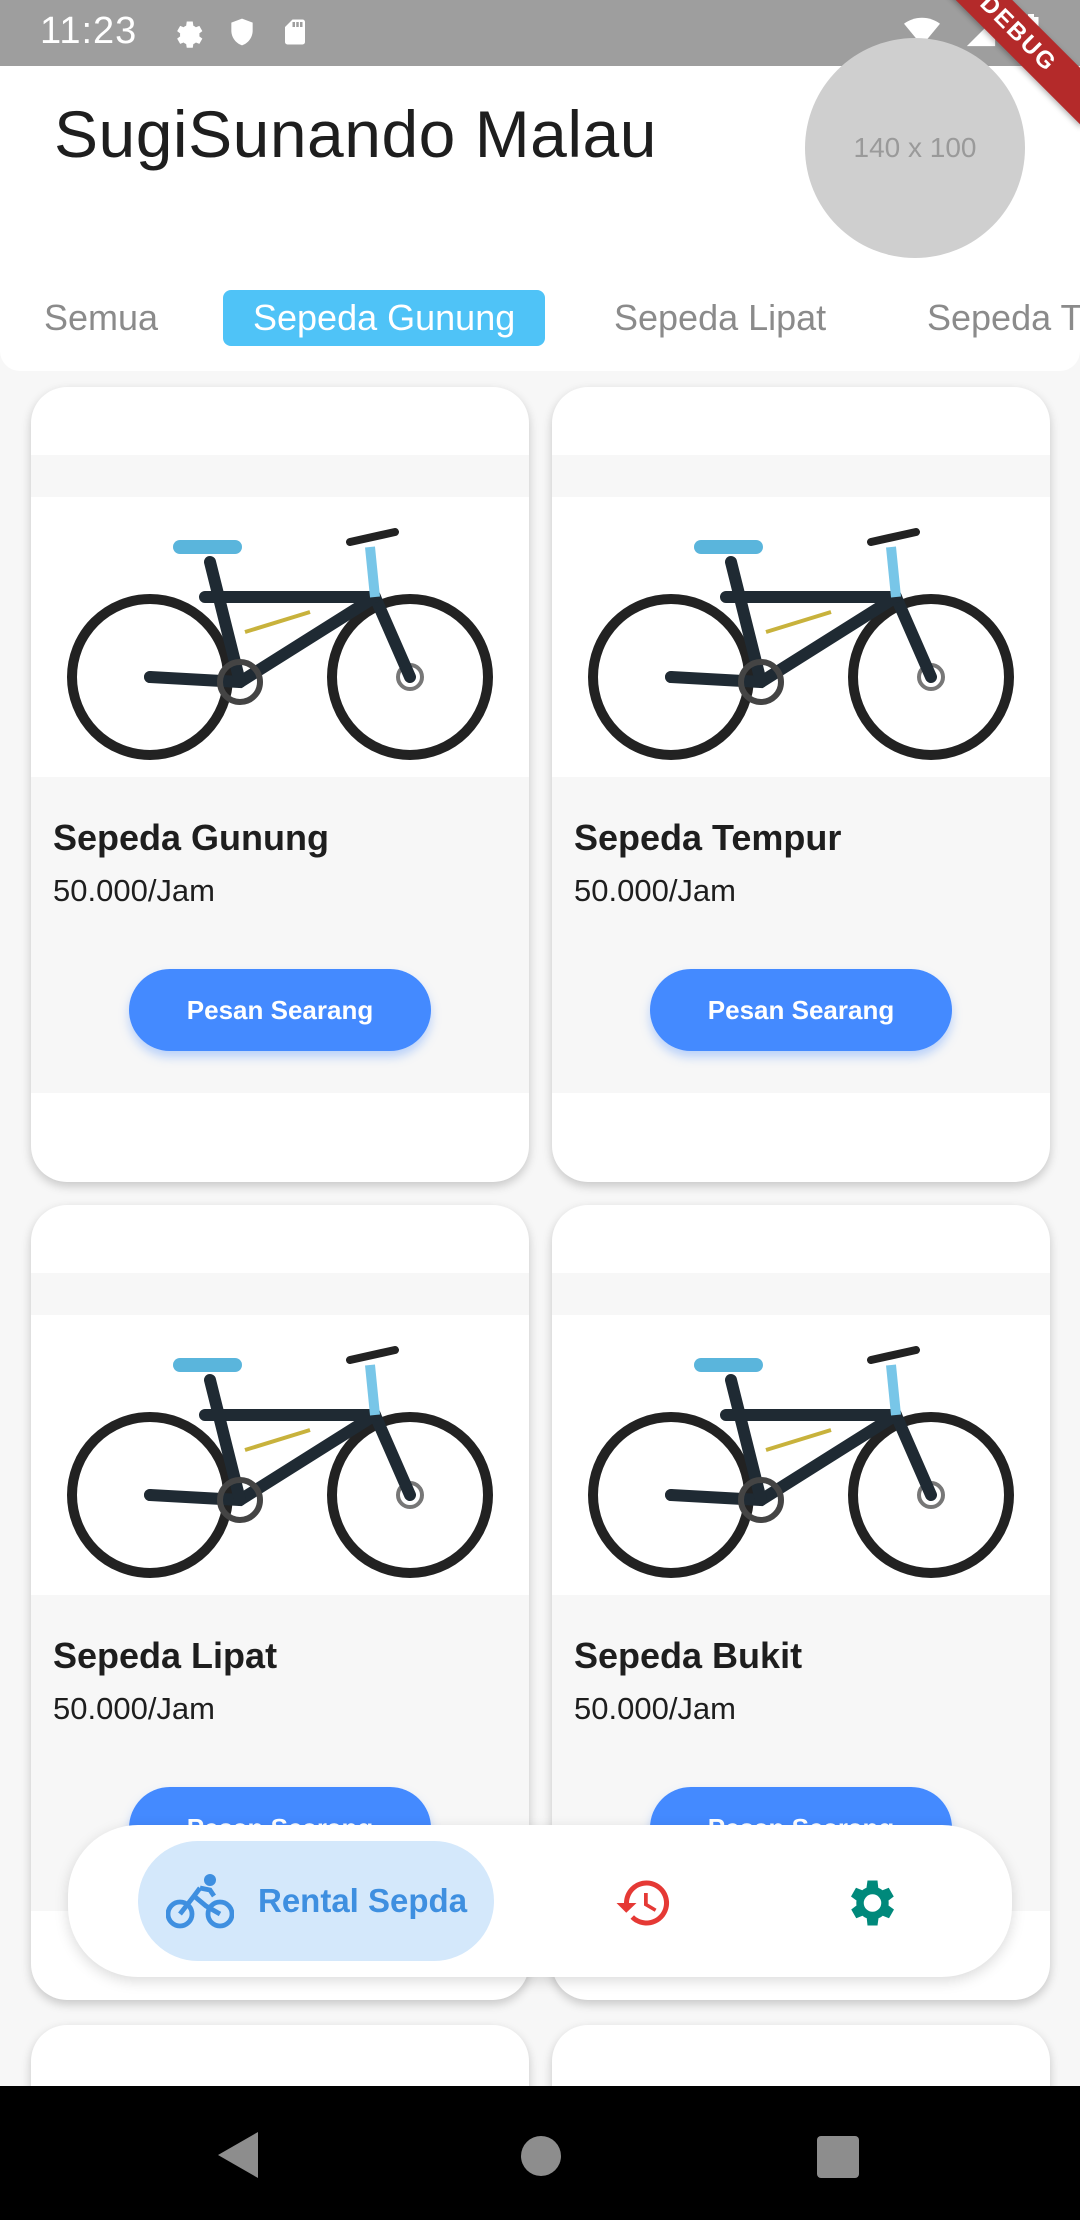 The image size is (1080, 2220). Describe the element at coordinates (295, 32) in the screenshot. I see `sd-card-icon` at that location.